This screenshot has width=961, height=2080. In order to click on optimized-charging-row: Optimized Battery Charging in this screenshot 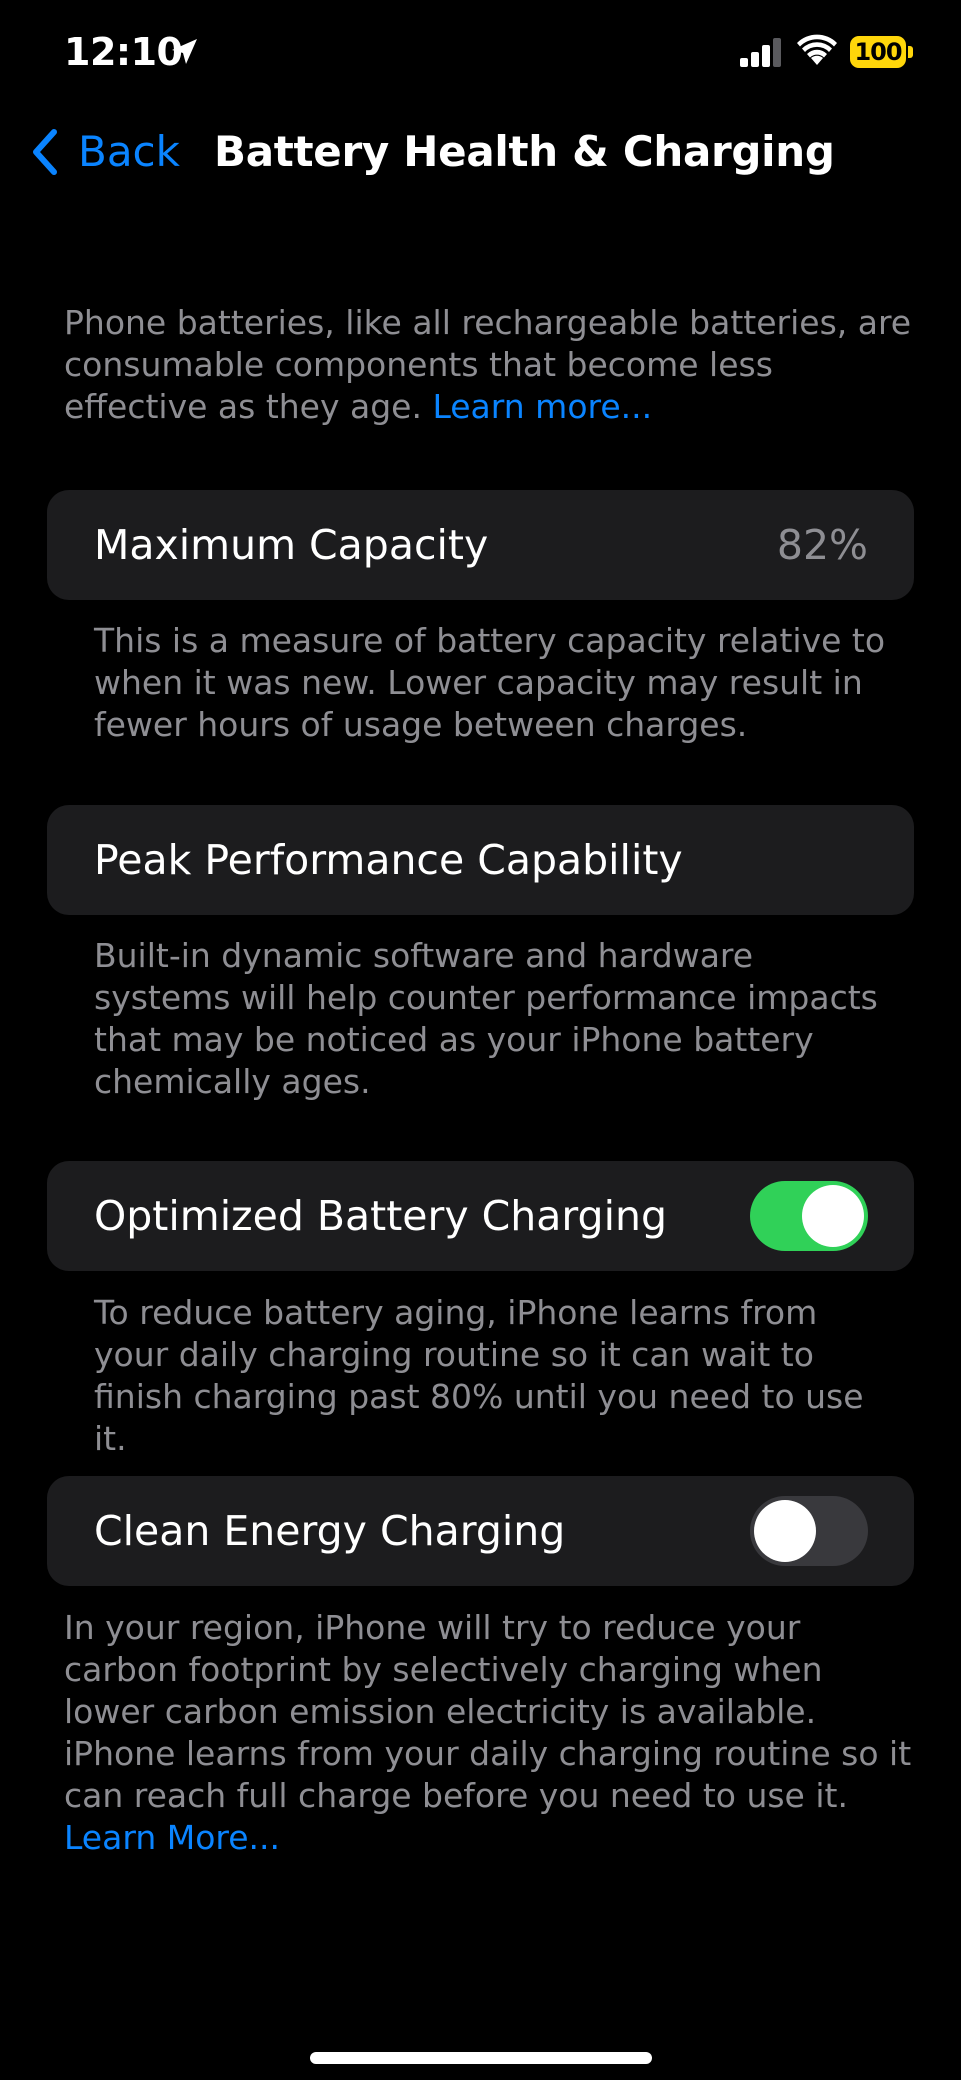, I will do `click(480, 1216)`.